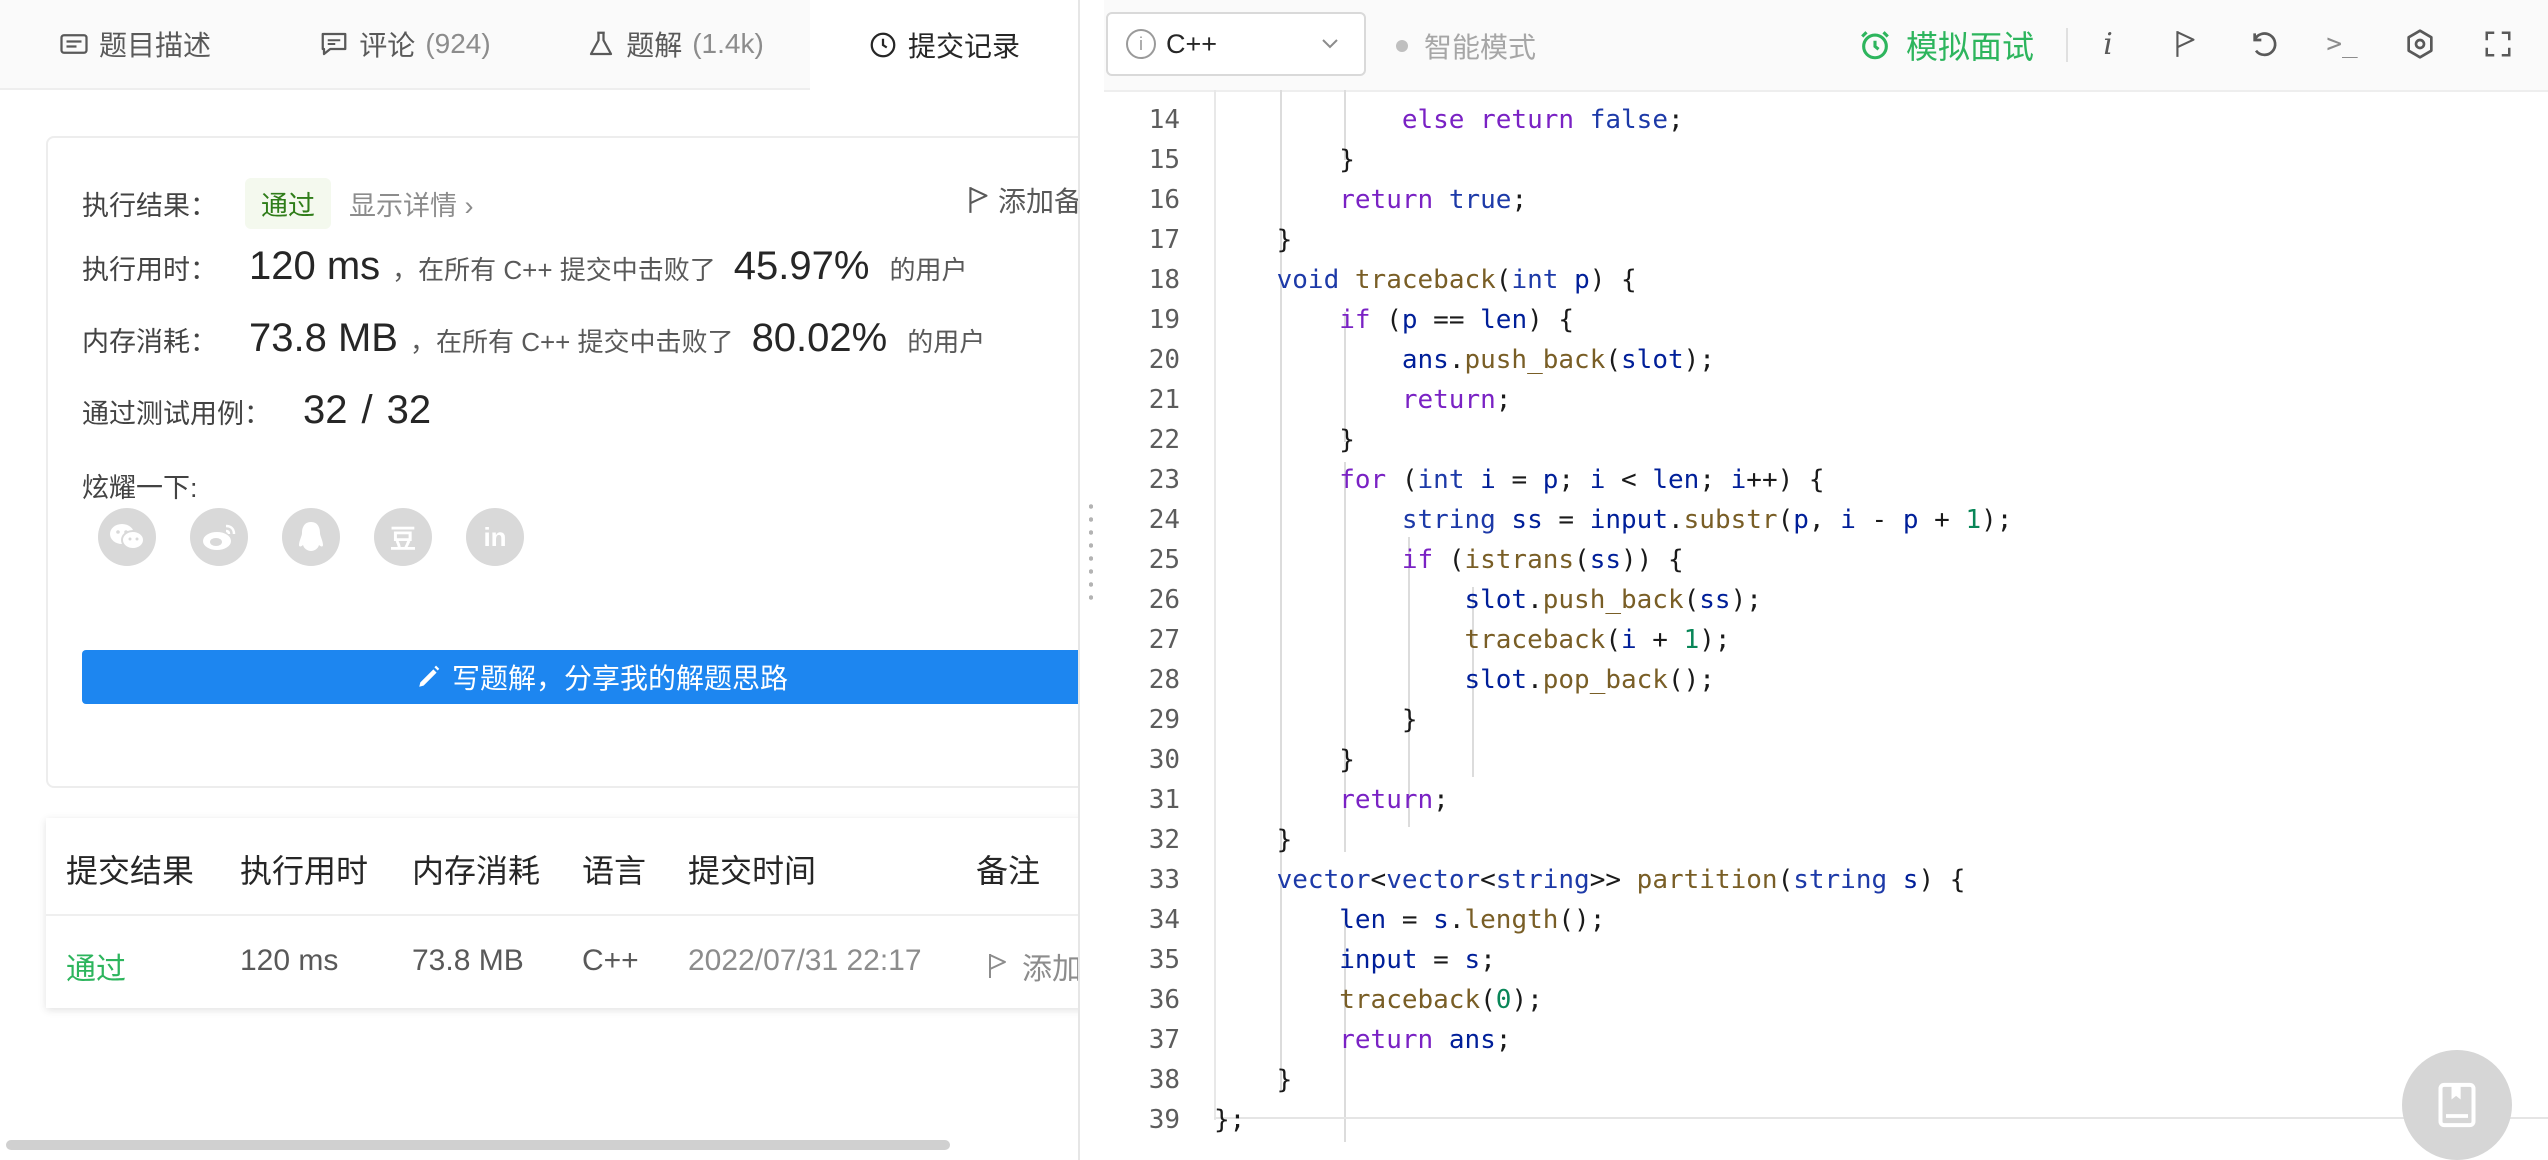 This screenshot has width=2548, height=1160. I want to click on smart-mode-label: 智能模式, so click(1480, 47).